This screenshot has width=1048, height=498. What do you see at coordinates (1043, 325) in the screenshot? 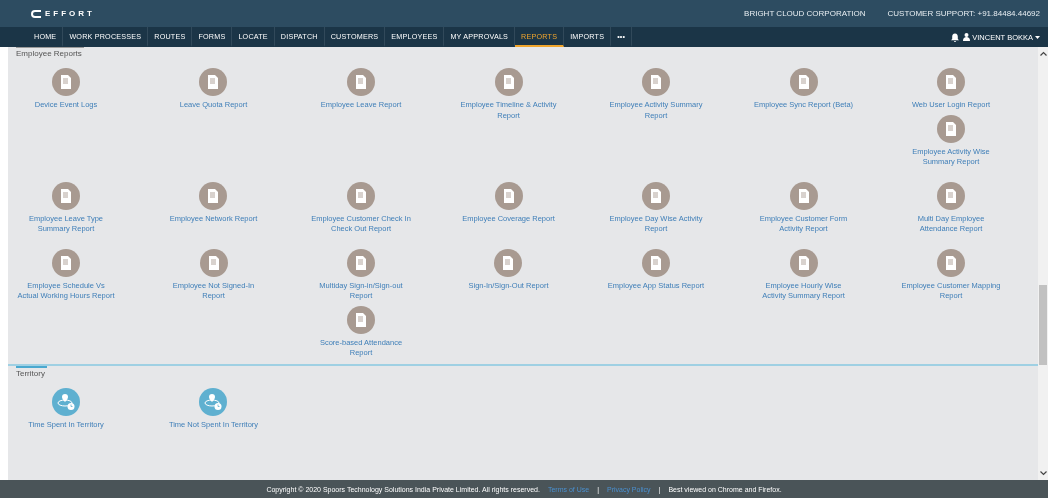
I see `scroll-thumb` at bounding box center [1043, 325].